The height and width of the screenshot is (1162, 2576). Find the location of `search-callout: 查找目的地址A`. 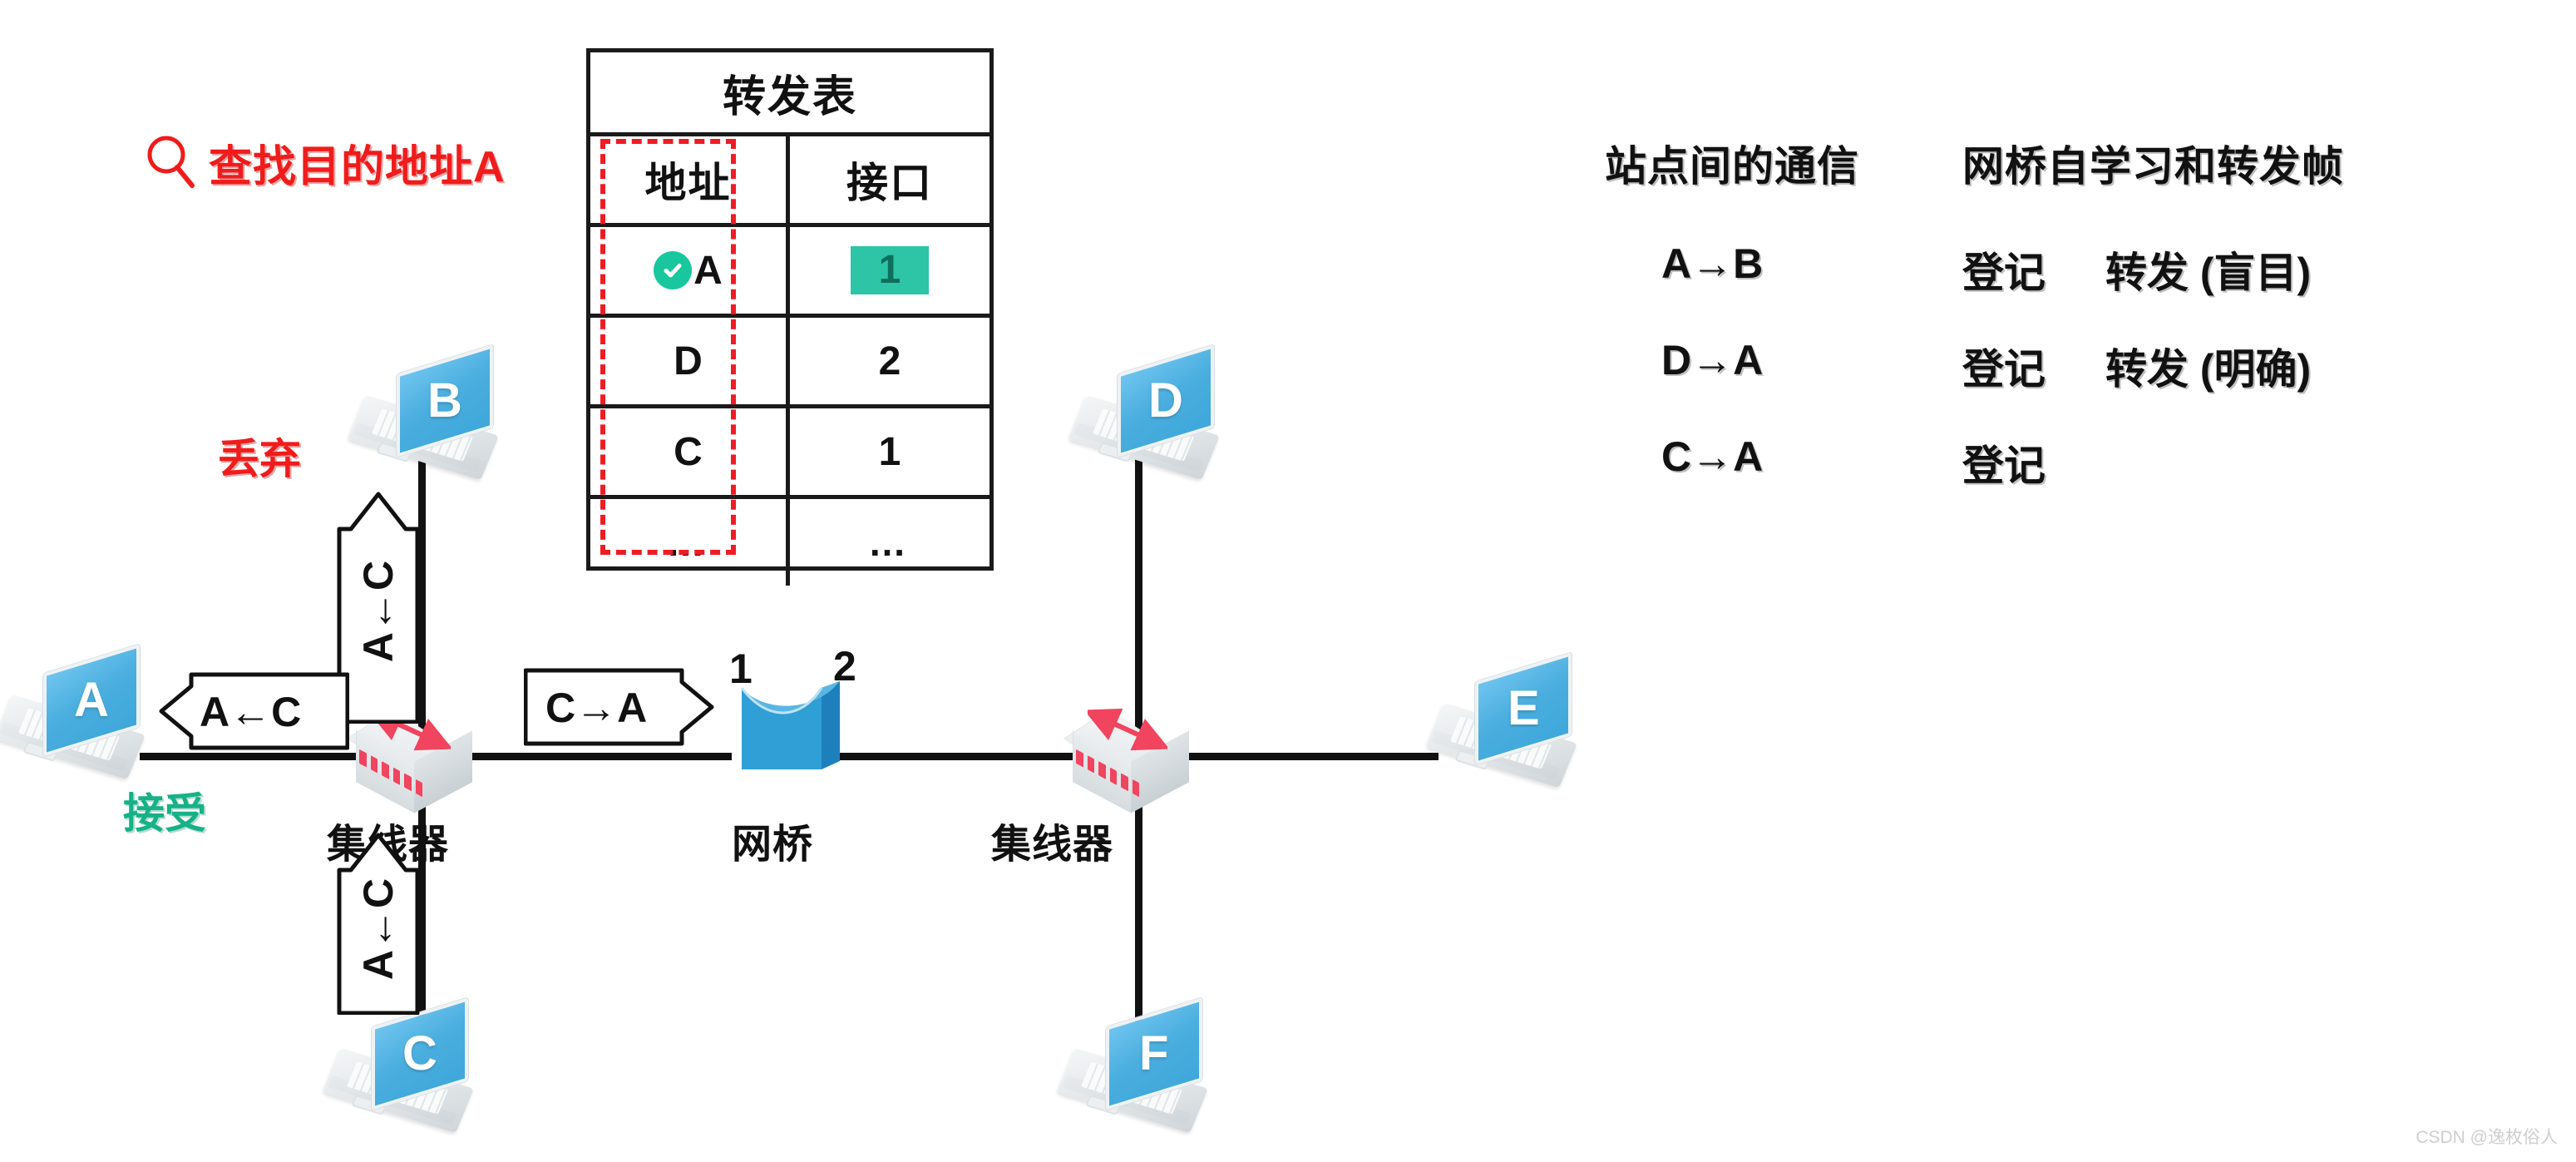

search-callout: 查找目的地址A is located at coordinates (326, 162).